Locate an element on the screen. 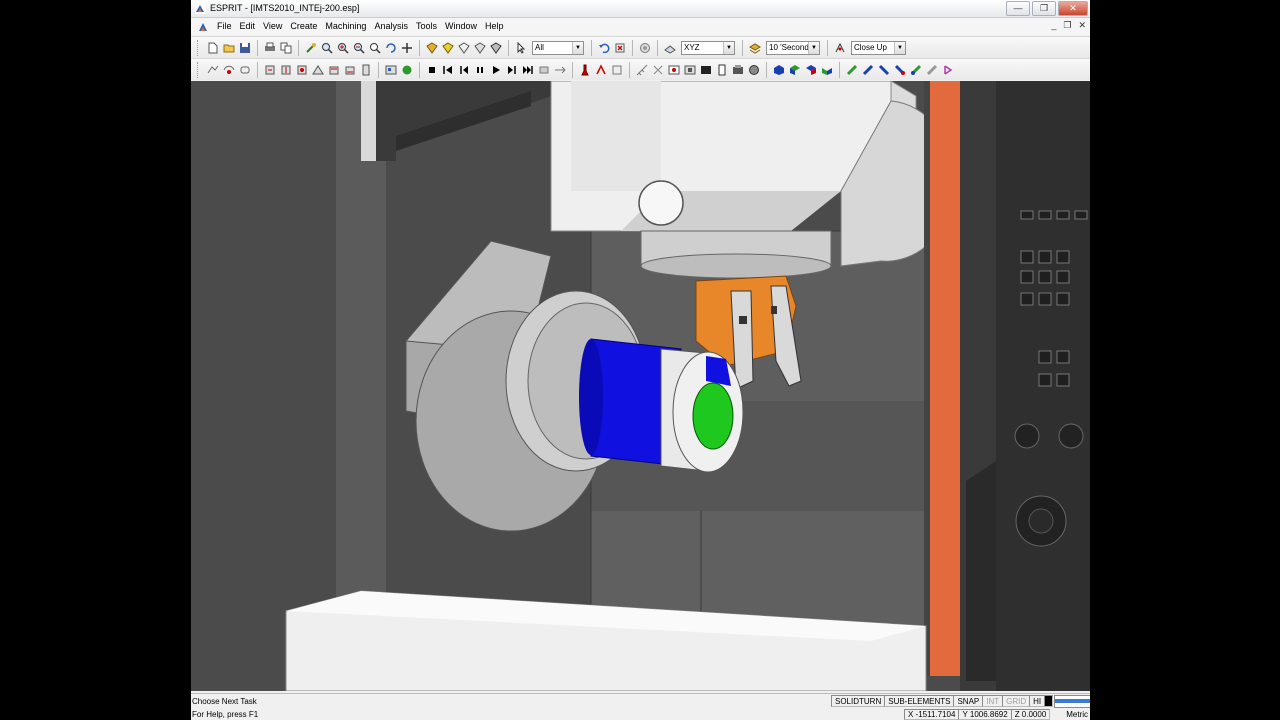 The width and height of the screenshot is (1280, 720). drill-operation-icon is located at coordinates (270, 70).